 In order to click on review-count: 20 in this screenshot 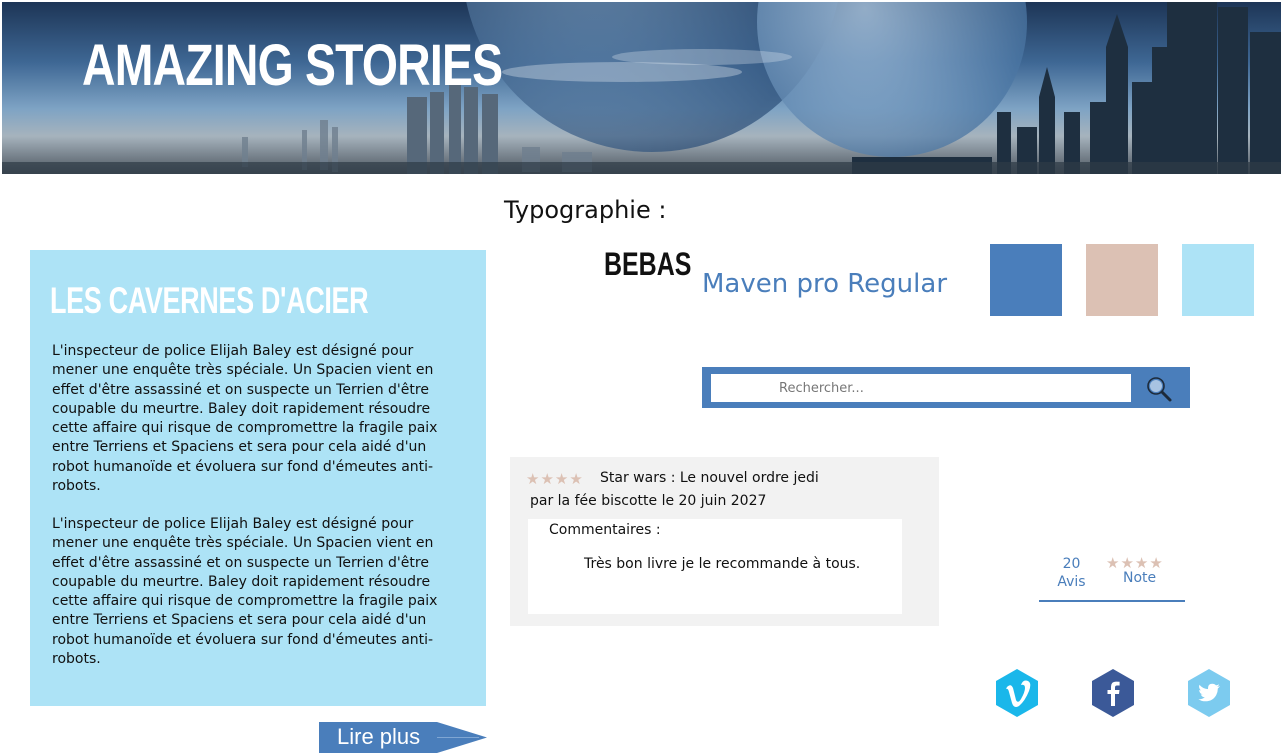, I will do `click(1071, 564)`.